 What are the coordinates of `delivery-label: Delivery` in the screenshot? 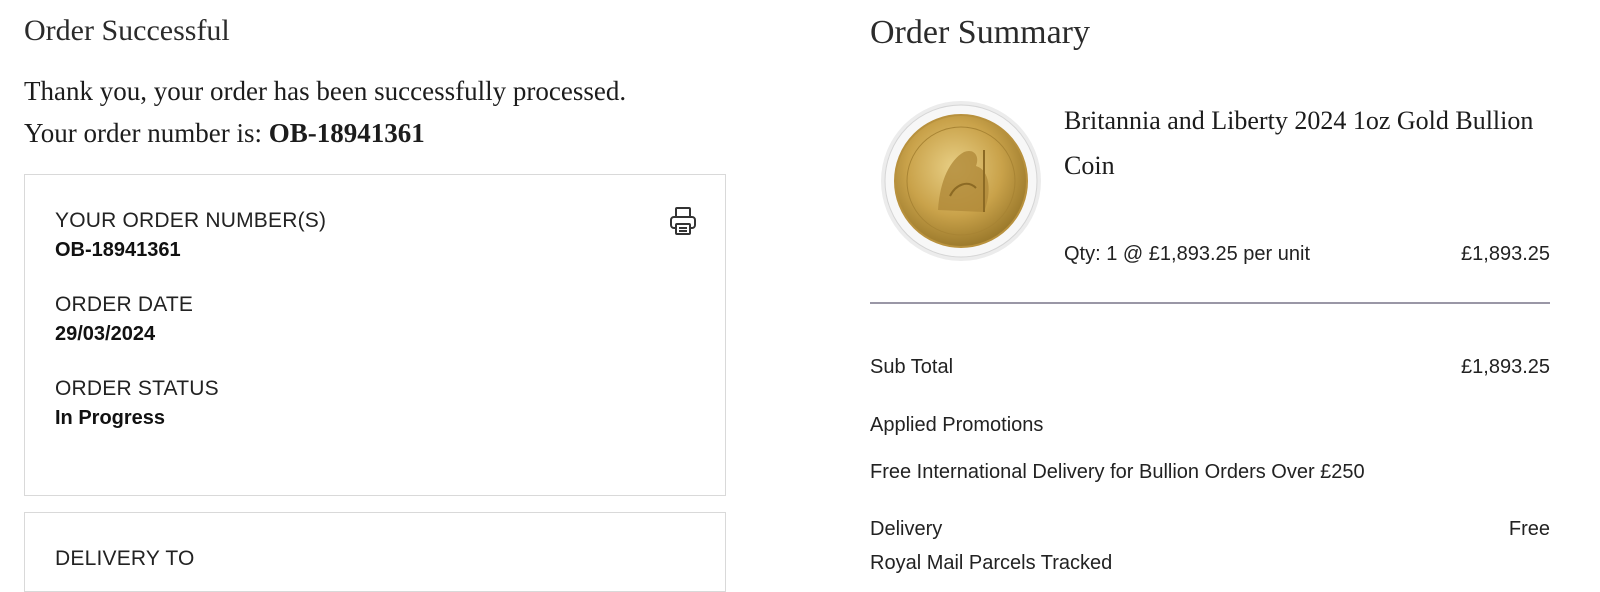 It's located at (906, 529).